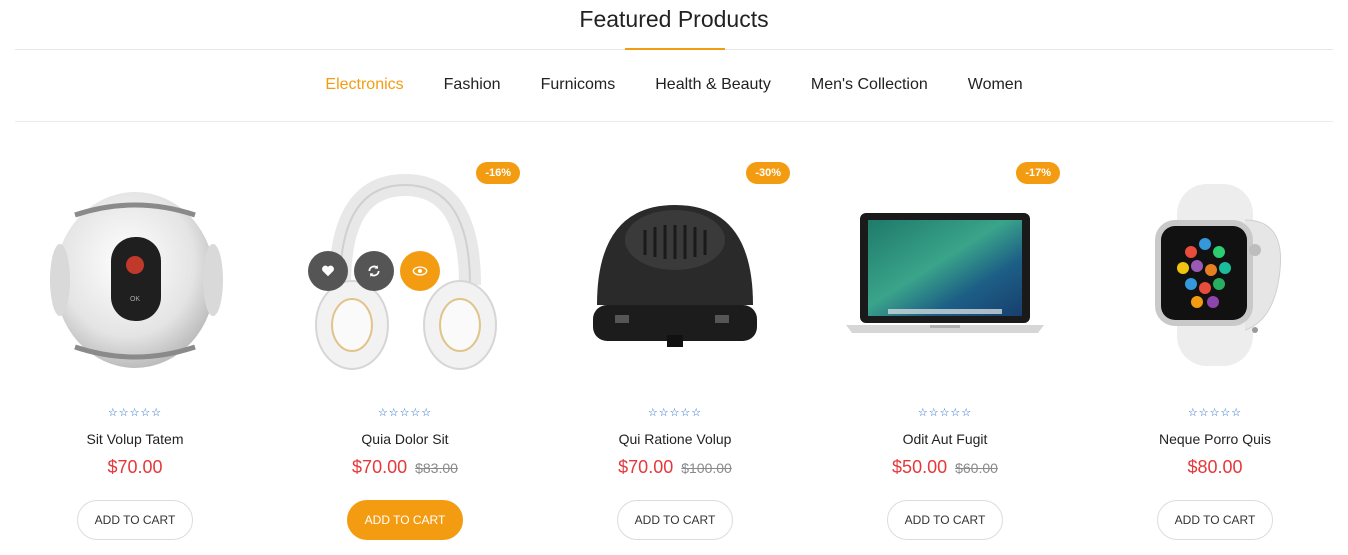 The image size is (1348, 555). What do you see at coordinates (920, 467) in the screenshot?
I see `product-price: $50.00` at bounding box center [920, 467].